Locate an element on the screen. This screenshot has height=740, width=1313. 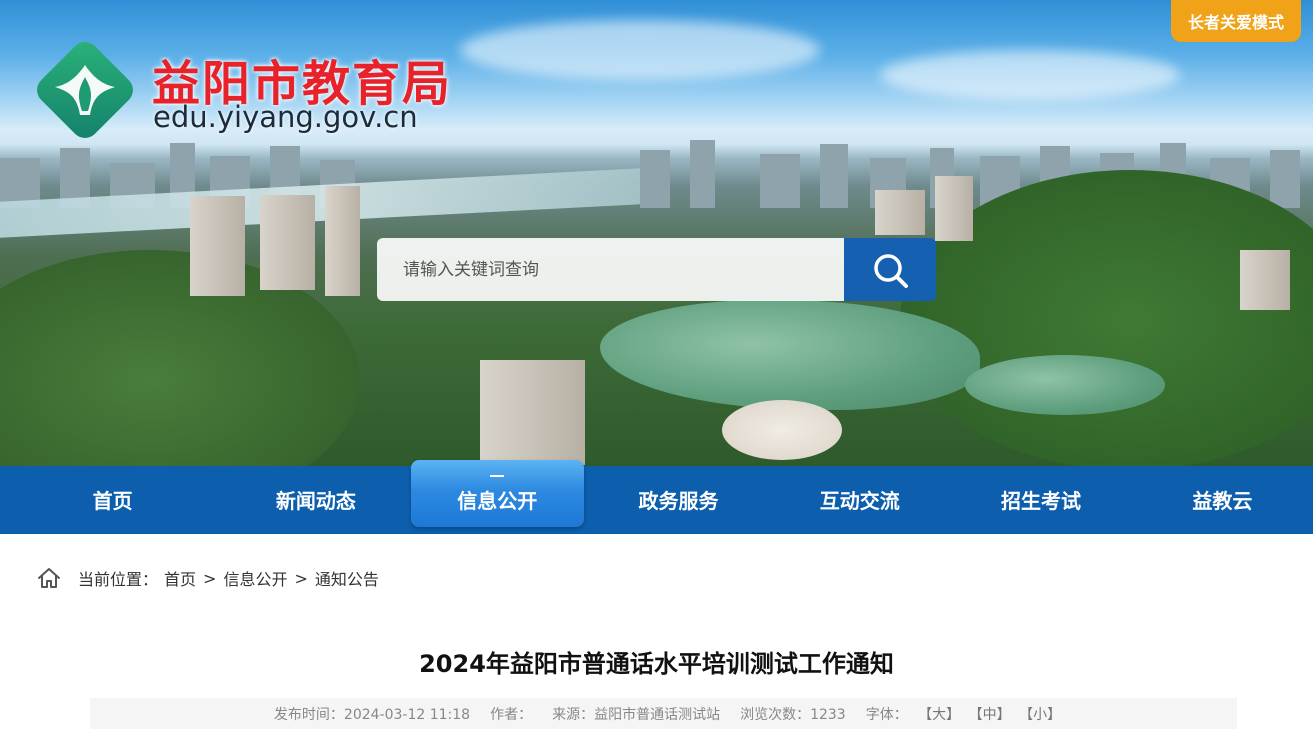
nav-item-label: 首页 is located at coordinates (112, 500).